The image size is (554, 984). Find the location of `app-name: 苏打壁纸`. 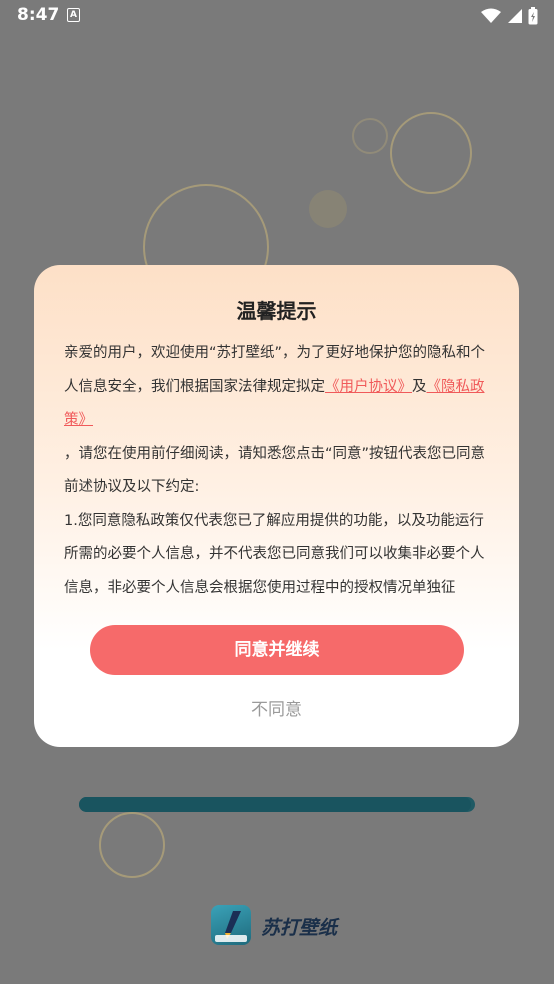

app-name: 苏打壁纸 is located at coordinates (299, 928).